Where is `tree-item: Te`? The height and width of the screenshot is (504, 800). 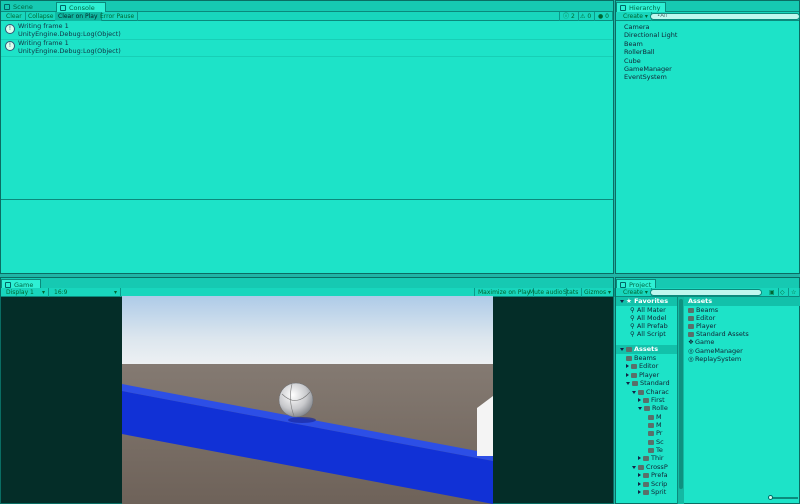
tree-item: Te is located at coordinates (655, 450).